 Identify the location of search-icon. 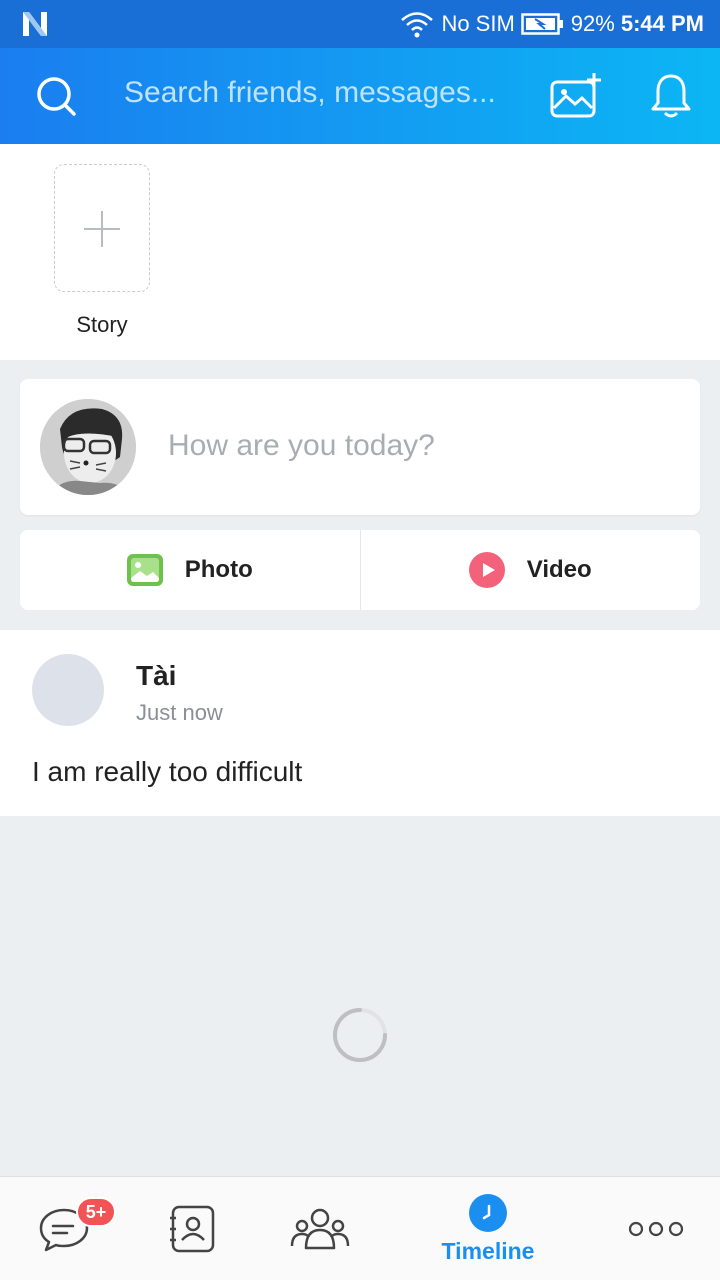
(56, 96).